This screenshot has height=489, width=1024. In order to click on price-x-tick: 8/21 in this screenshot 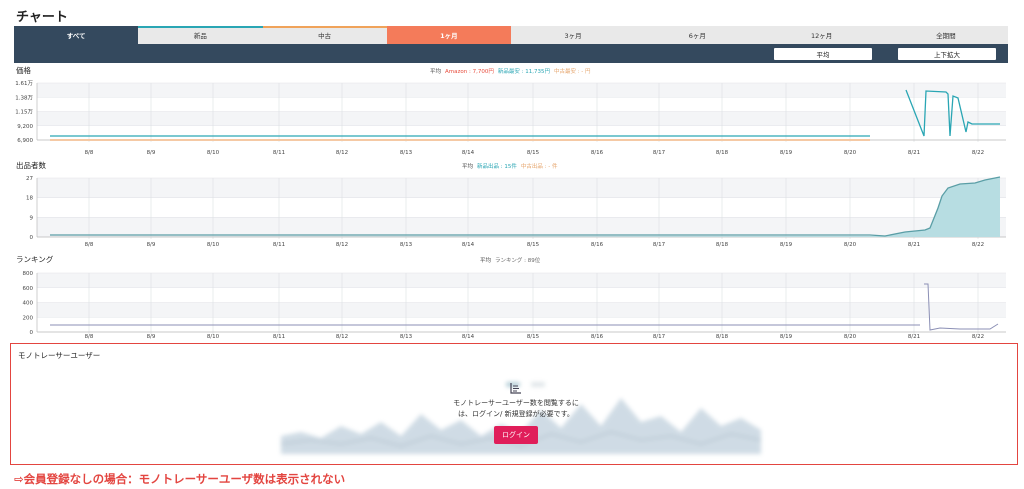, I will do `click(914, 153)`.